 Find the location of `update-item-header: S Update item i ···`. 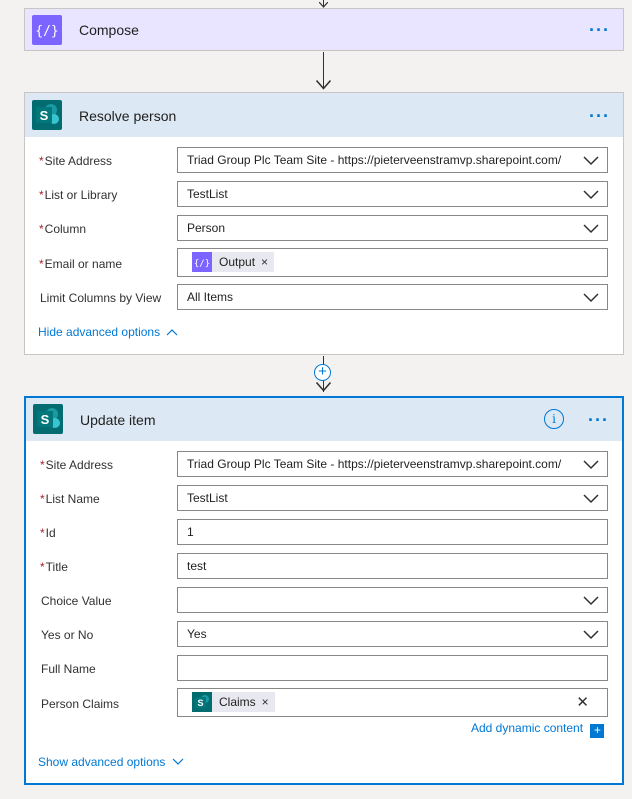

update-item-header: S Update item i ··· is located at coordinates (324, 419).